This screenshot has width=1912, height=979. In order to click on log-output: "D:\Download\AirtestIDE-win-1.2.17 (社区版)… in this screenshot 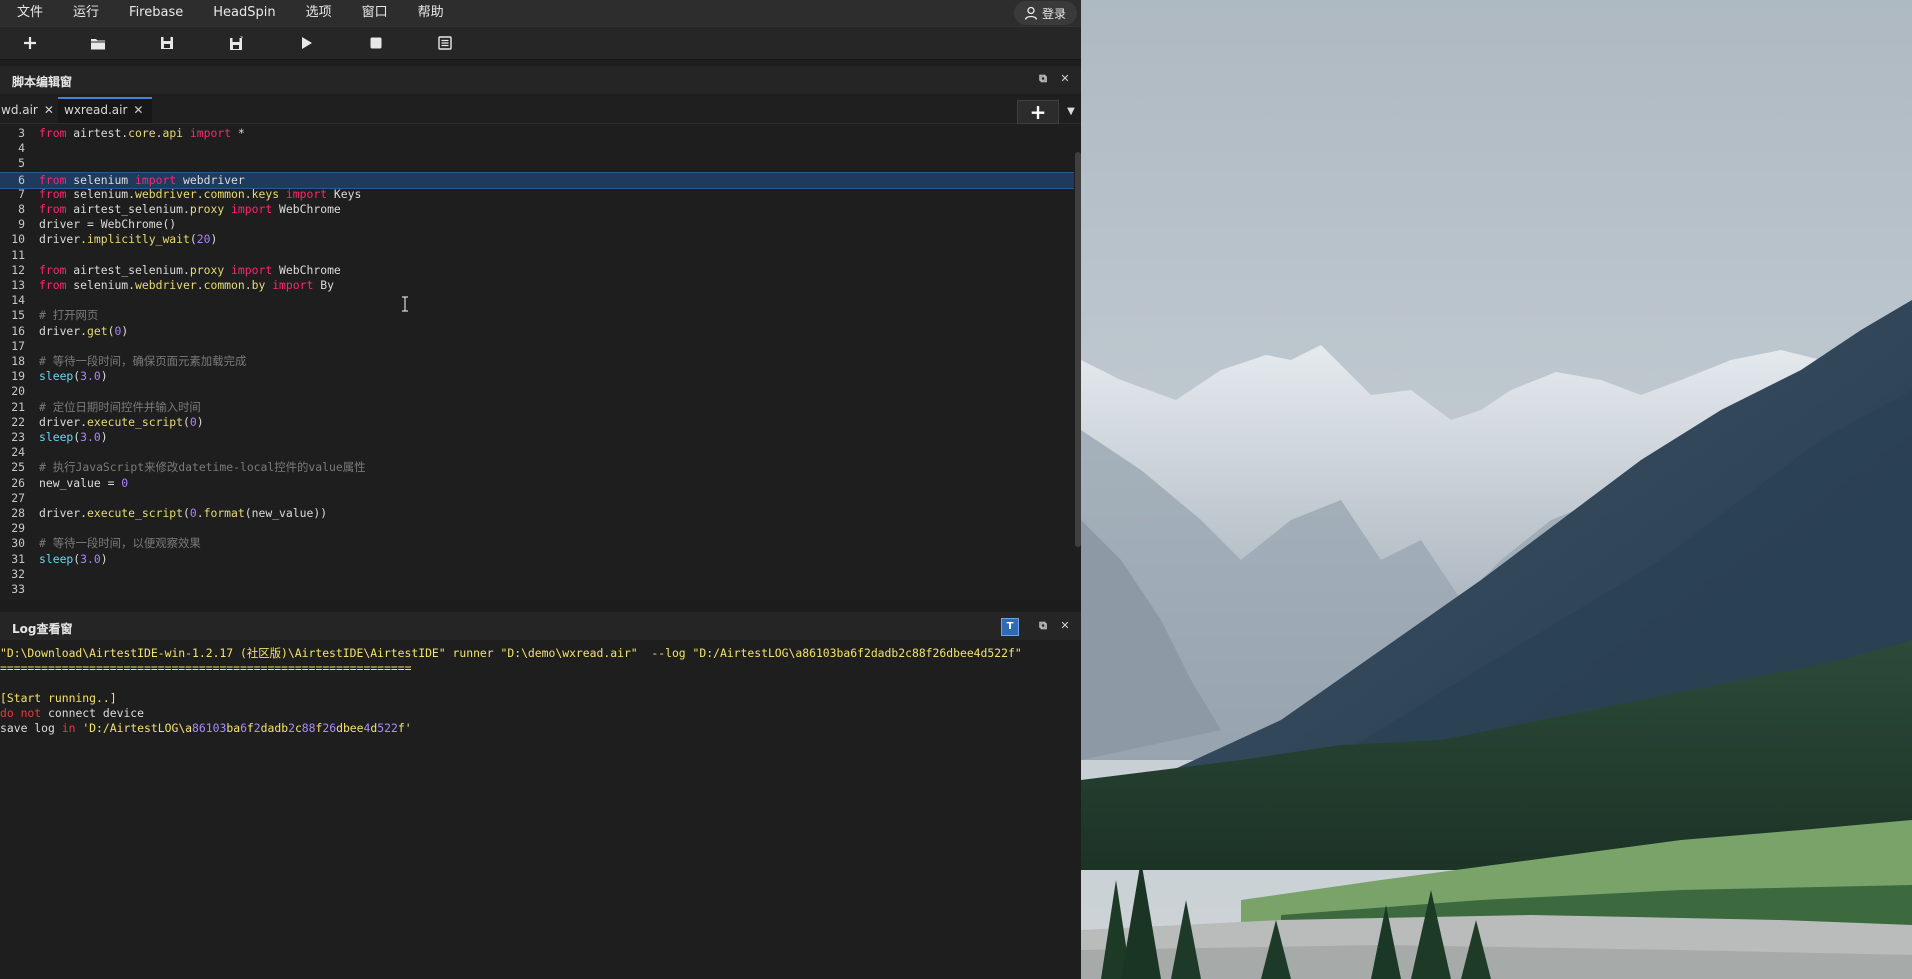, I will do `click(540, 691)`.